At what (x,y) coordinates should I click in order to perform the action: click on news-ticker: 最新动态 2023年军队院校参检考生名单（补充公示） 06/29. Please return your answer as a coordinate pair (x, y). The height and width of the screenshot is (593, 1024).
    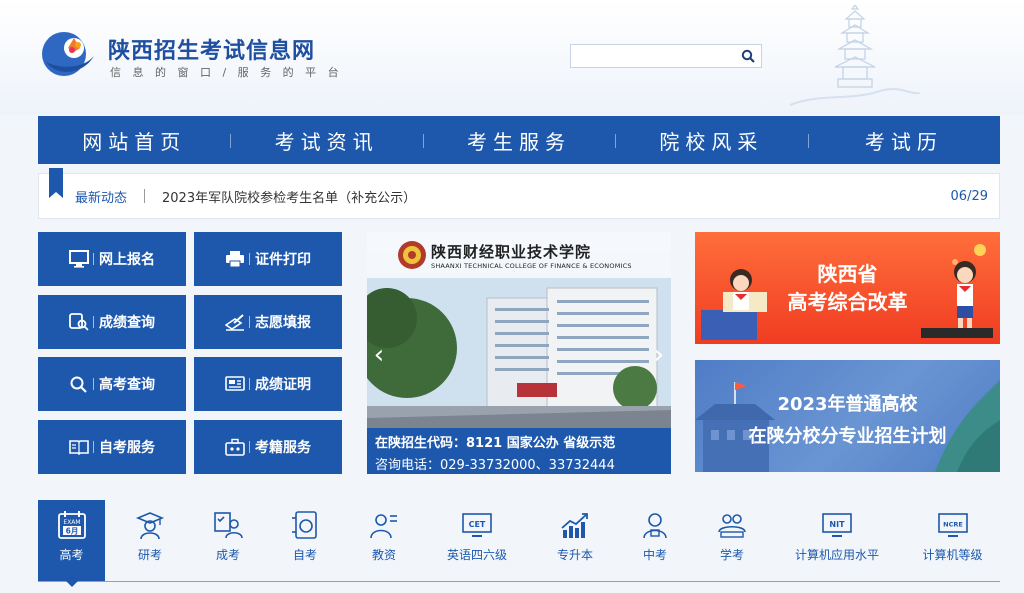
    Looking at the image, I should click on (519, 193).